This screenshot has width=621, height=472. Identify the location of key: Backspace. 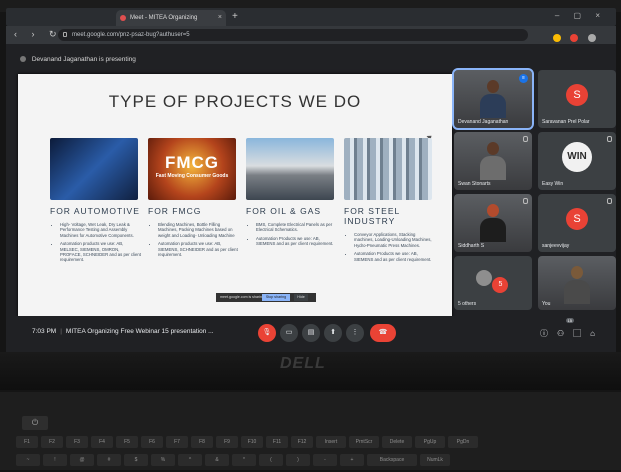
(392, 460).